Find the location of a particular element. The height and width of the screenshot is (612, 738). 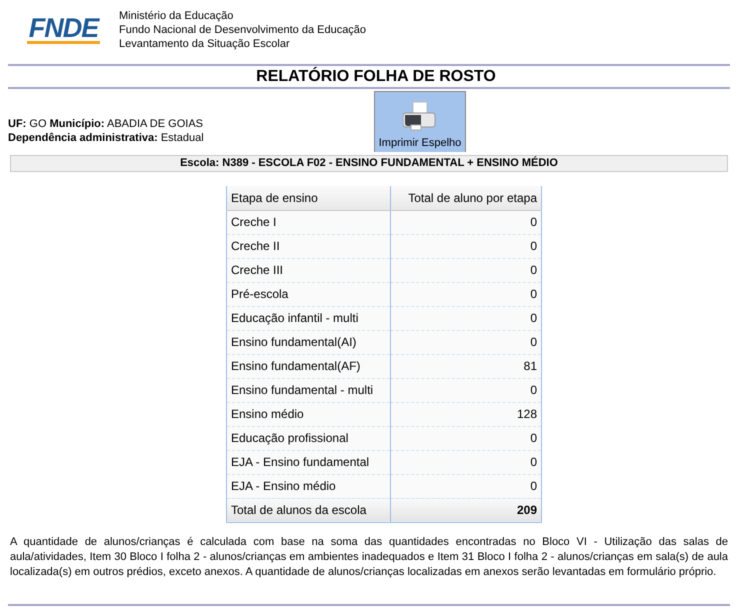

print-button: Imprimir Espelho is located at coordinates (420, 121).